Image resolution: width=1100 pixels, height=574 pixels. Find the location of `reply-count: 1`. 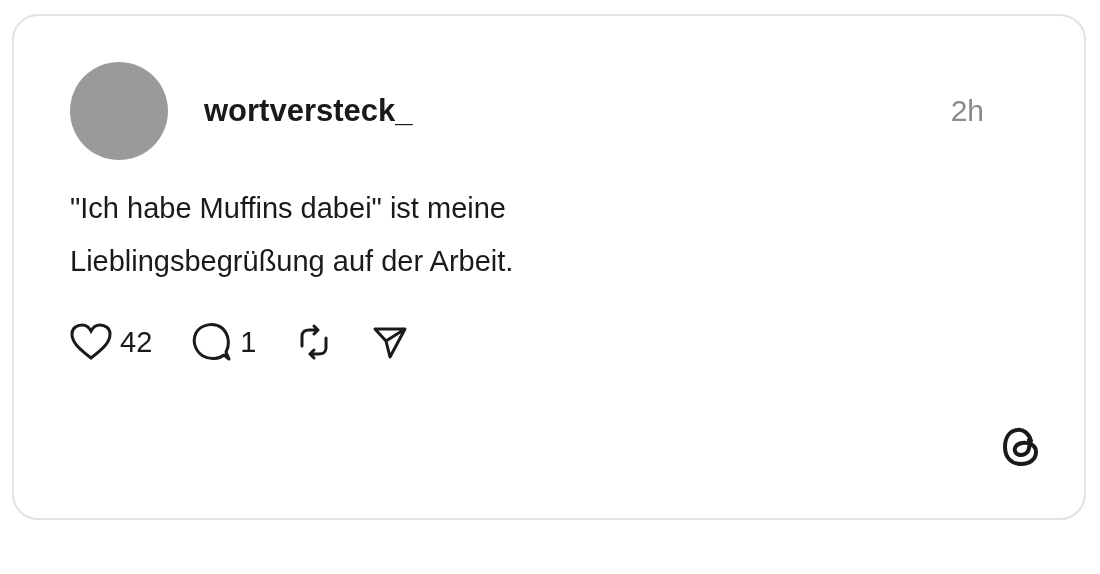

reply-count: 1 is located at coordinates (248, 342).